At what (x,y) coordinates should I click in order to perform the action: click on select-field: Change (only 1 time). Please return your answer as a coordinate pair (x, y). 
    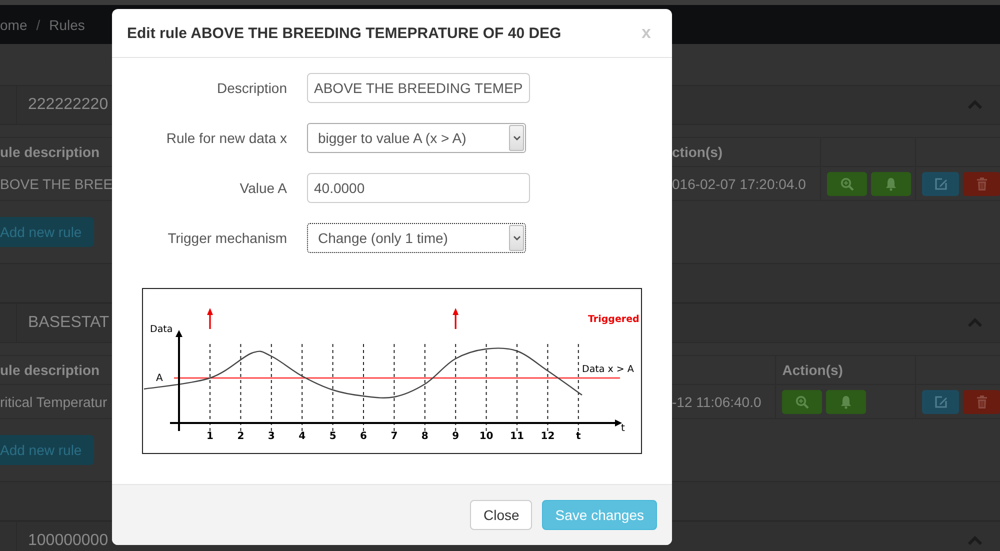
    Looking at the image, I should click on (416, 238).